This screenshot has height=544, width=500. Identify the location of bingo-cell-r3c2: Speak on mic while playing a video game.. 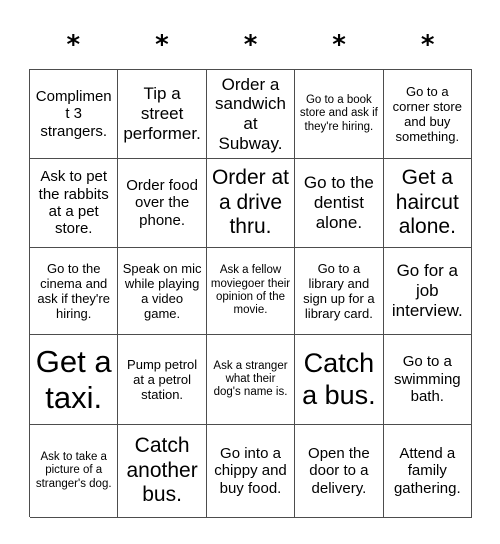
(162, 291).